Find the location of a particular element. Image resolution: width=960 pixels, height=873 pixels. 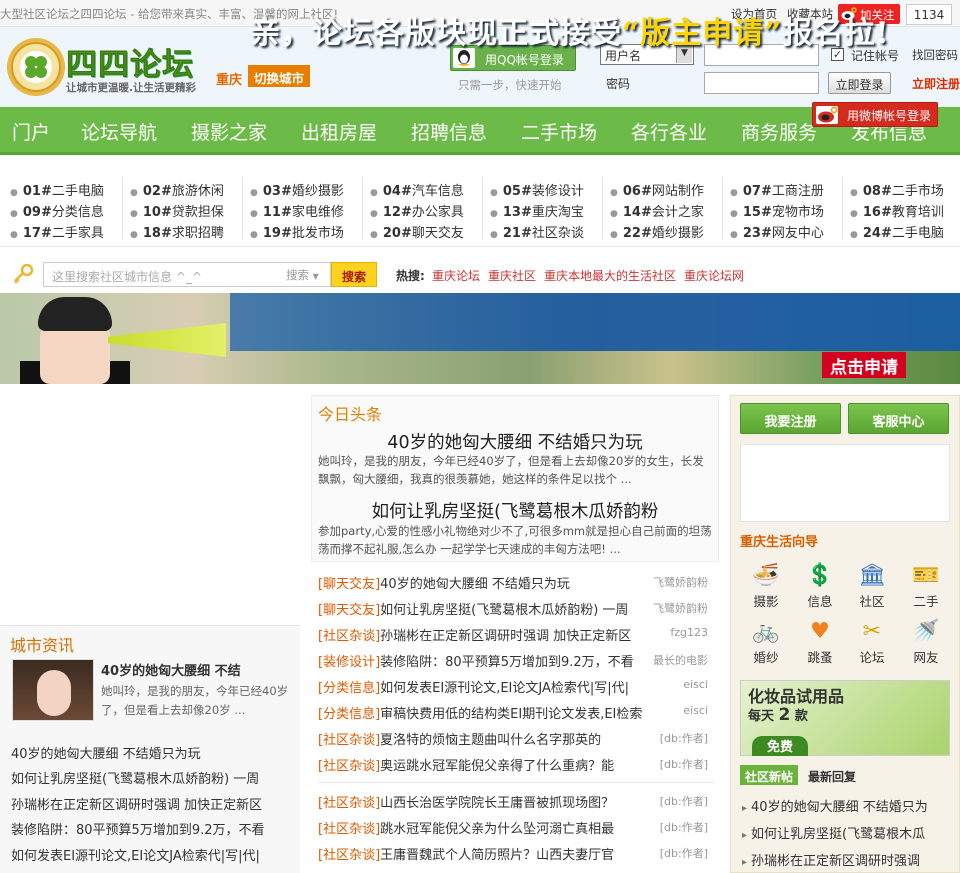

category-link: ● 09#分类信息 is located at coordinates (57, 210).